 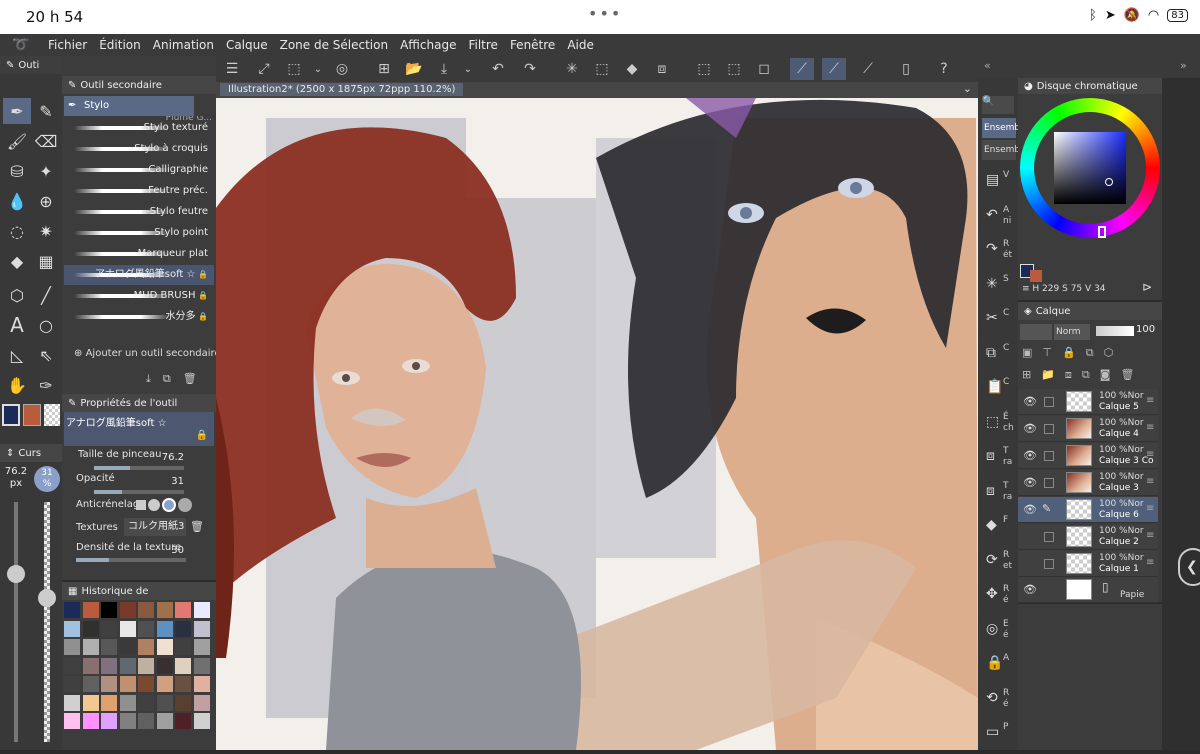 What do you see at coordinates (17, 141) in the screenshot?
I see `brush-tool-icon: 🖌` at bounding box center [17, 141].